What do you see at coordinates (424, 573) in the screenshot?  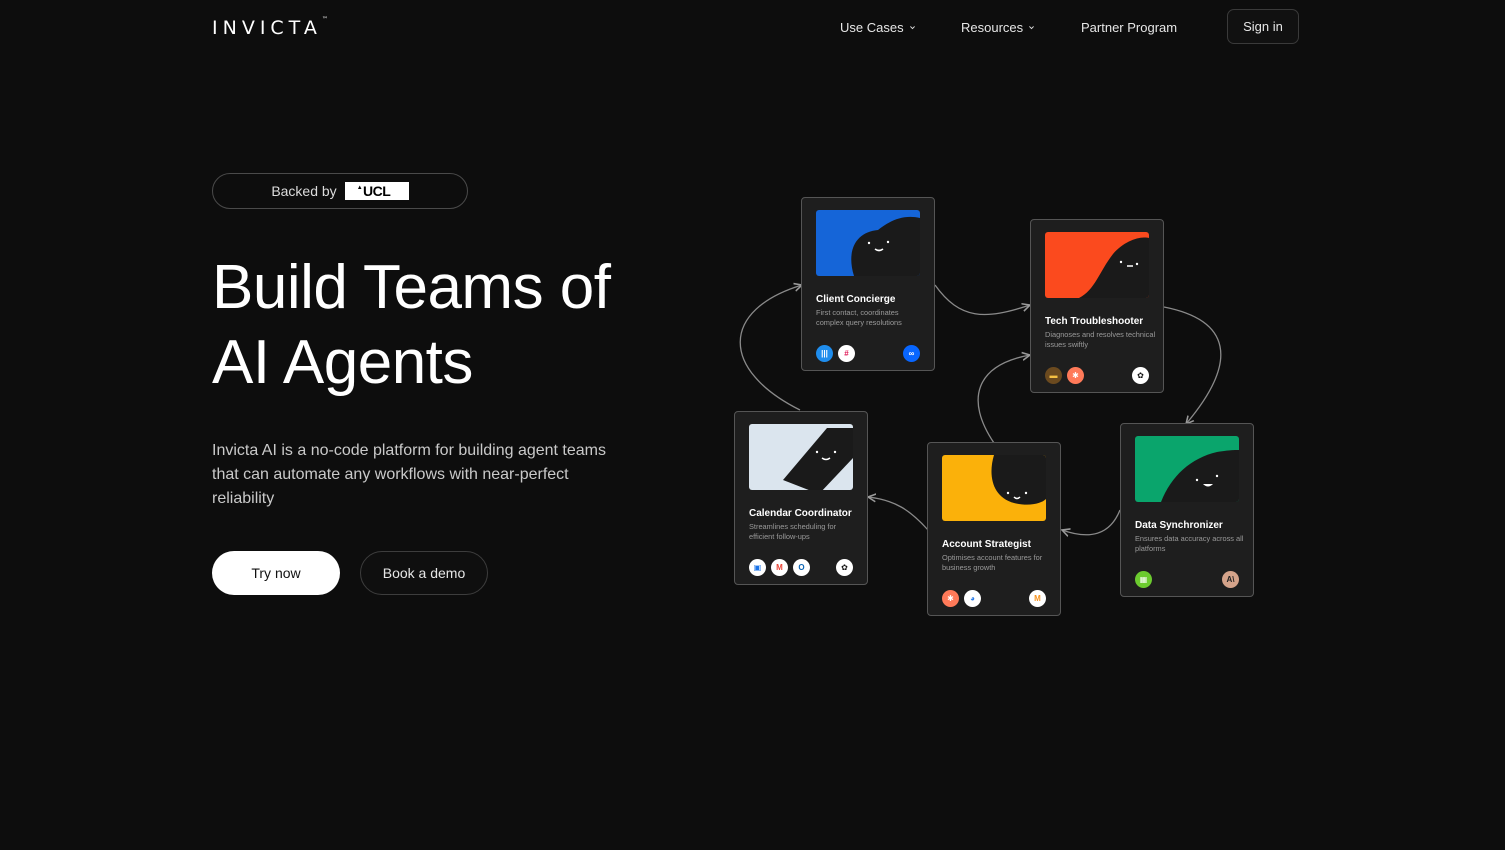 I see `book-demo-button: Book a demo` at bounding box center [424, 573].